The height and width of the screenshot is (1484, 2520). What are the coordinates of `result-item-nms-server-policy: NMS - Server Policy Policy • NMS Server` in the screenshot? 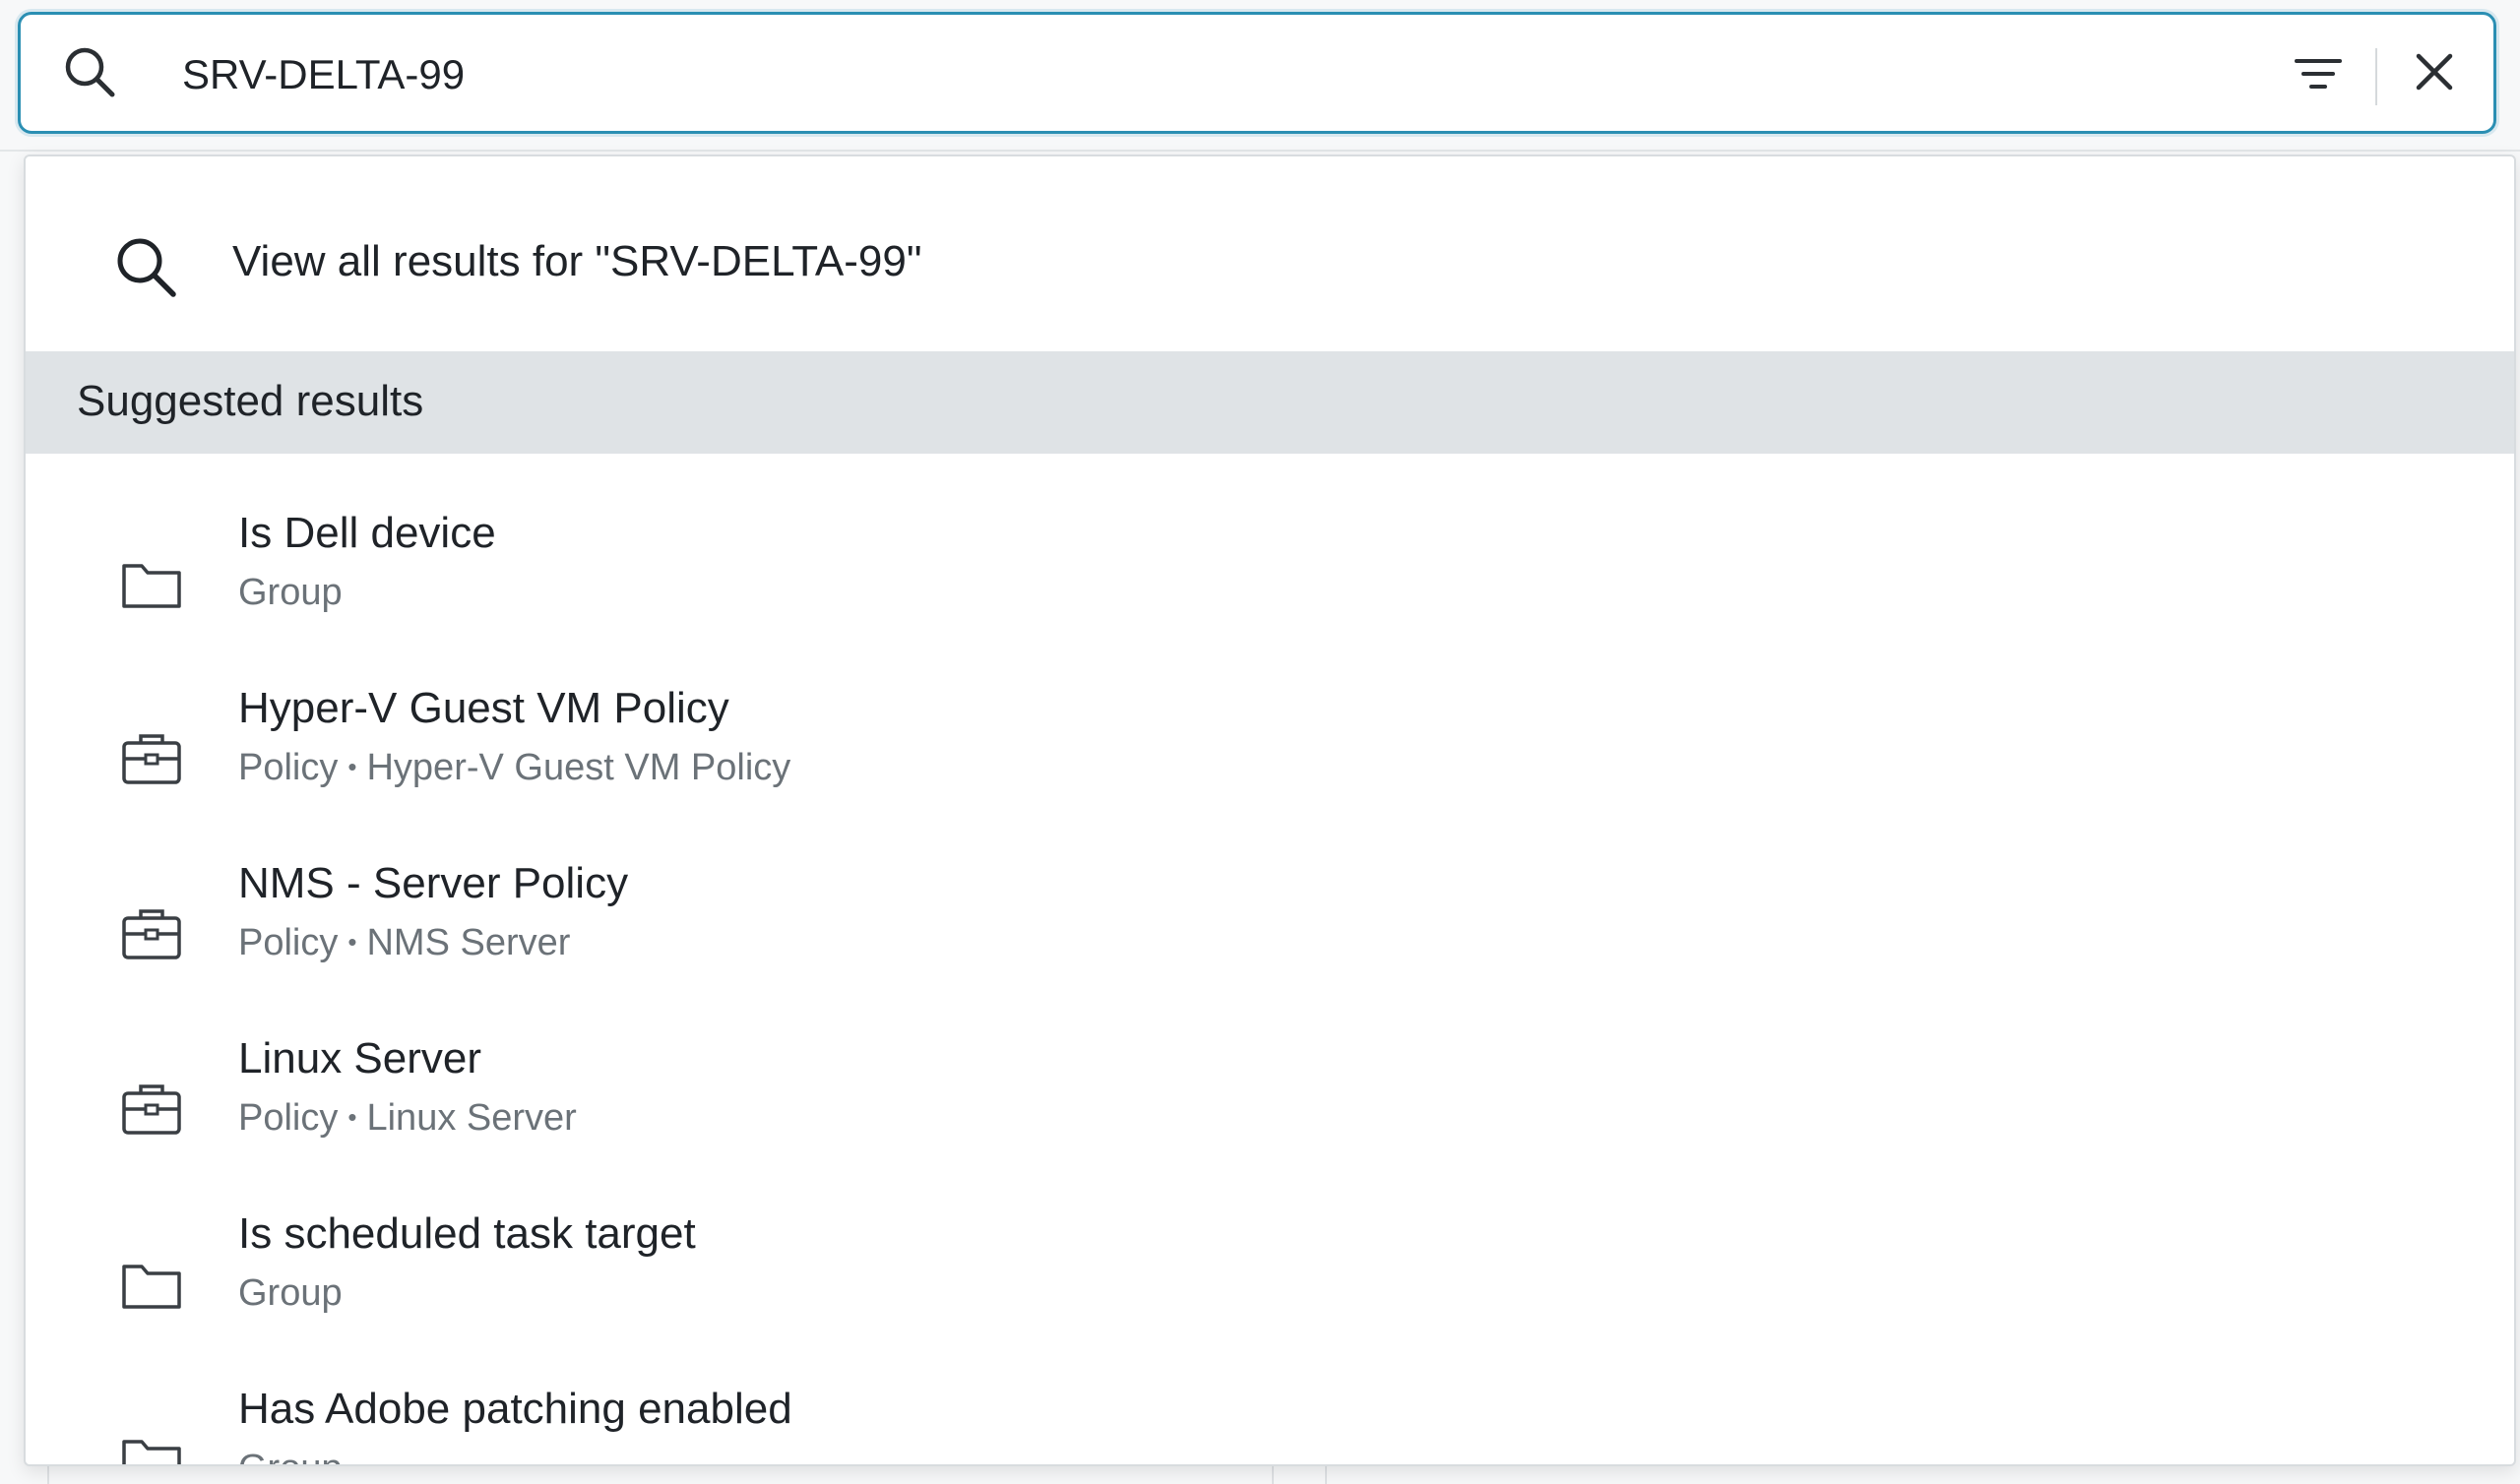 It's located at (1270, 941).